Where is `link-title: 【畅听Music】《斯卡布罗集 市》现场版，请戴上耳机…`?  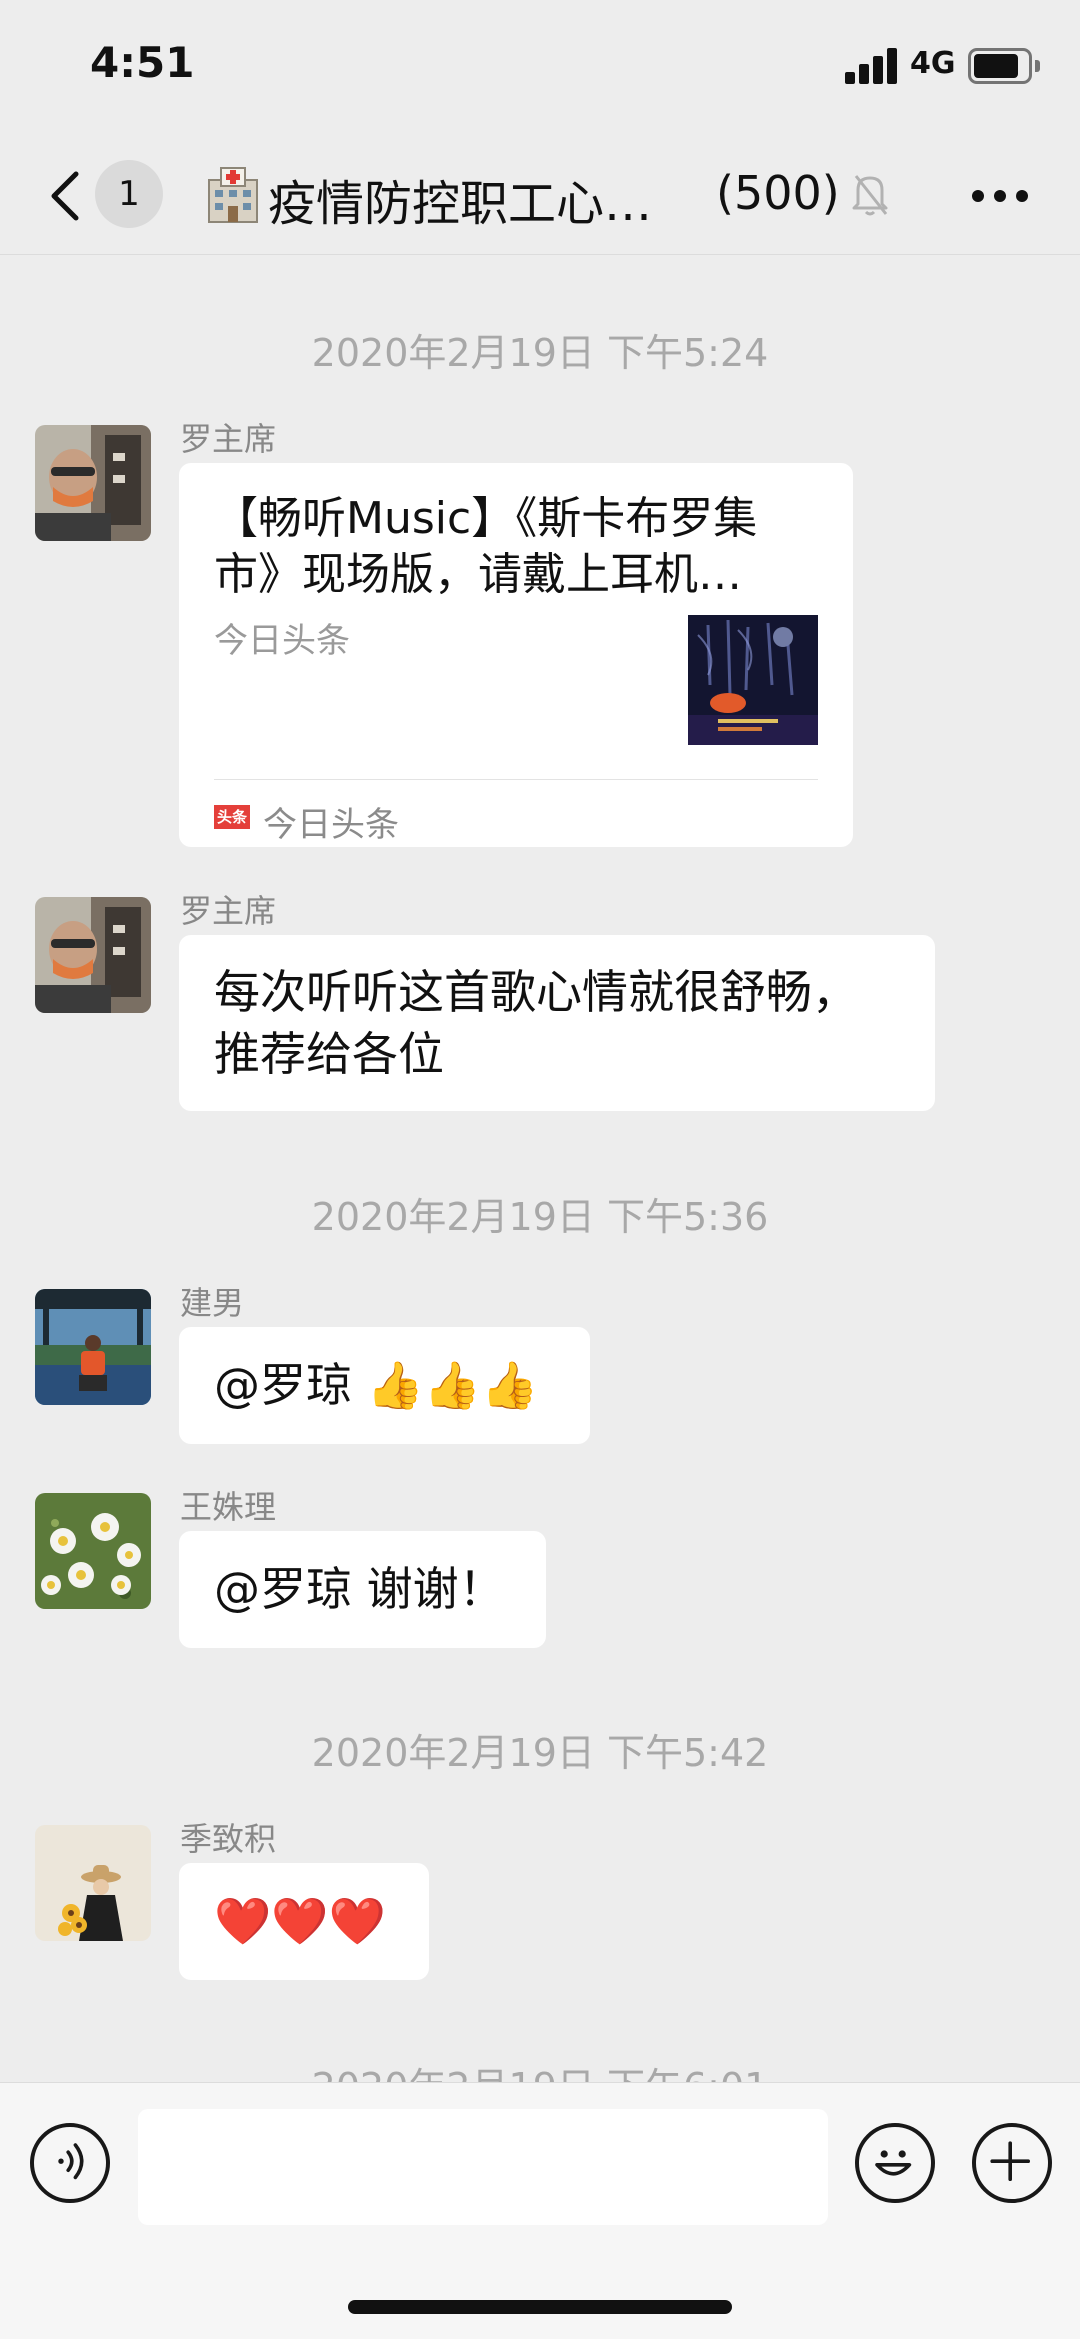
link-title: 【畅听Music】《斯卡布罗集 市》现场版，请戴上耳机… is located at coordinates (486, 546).